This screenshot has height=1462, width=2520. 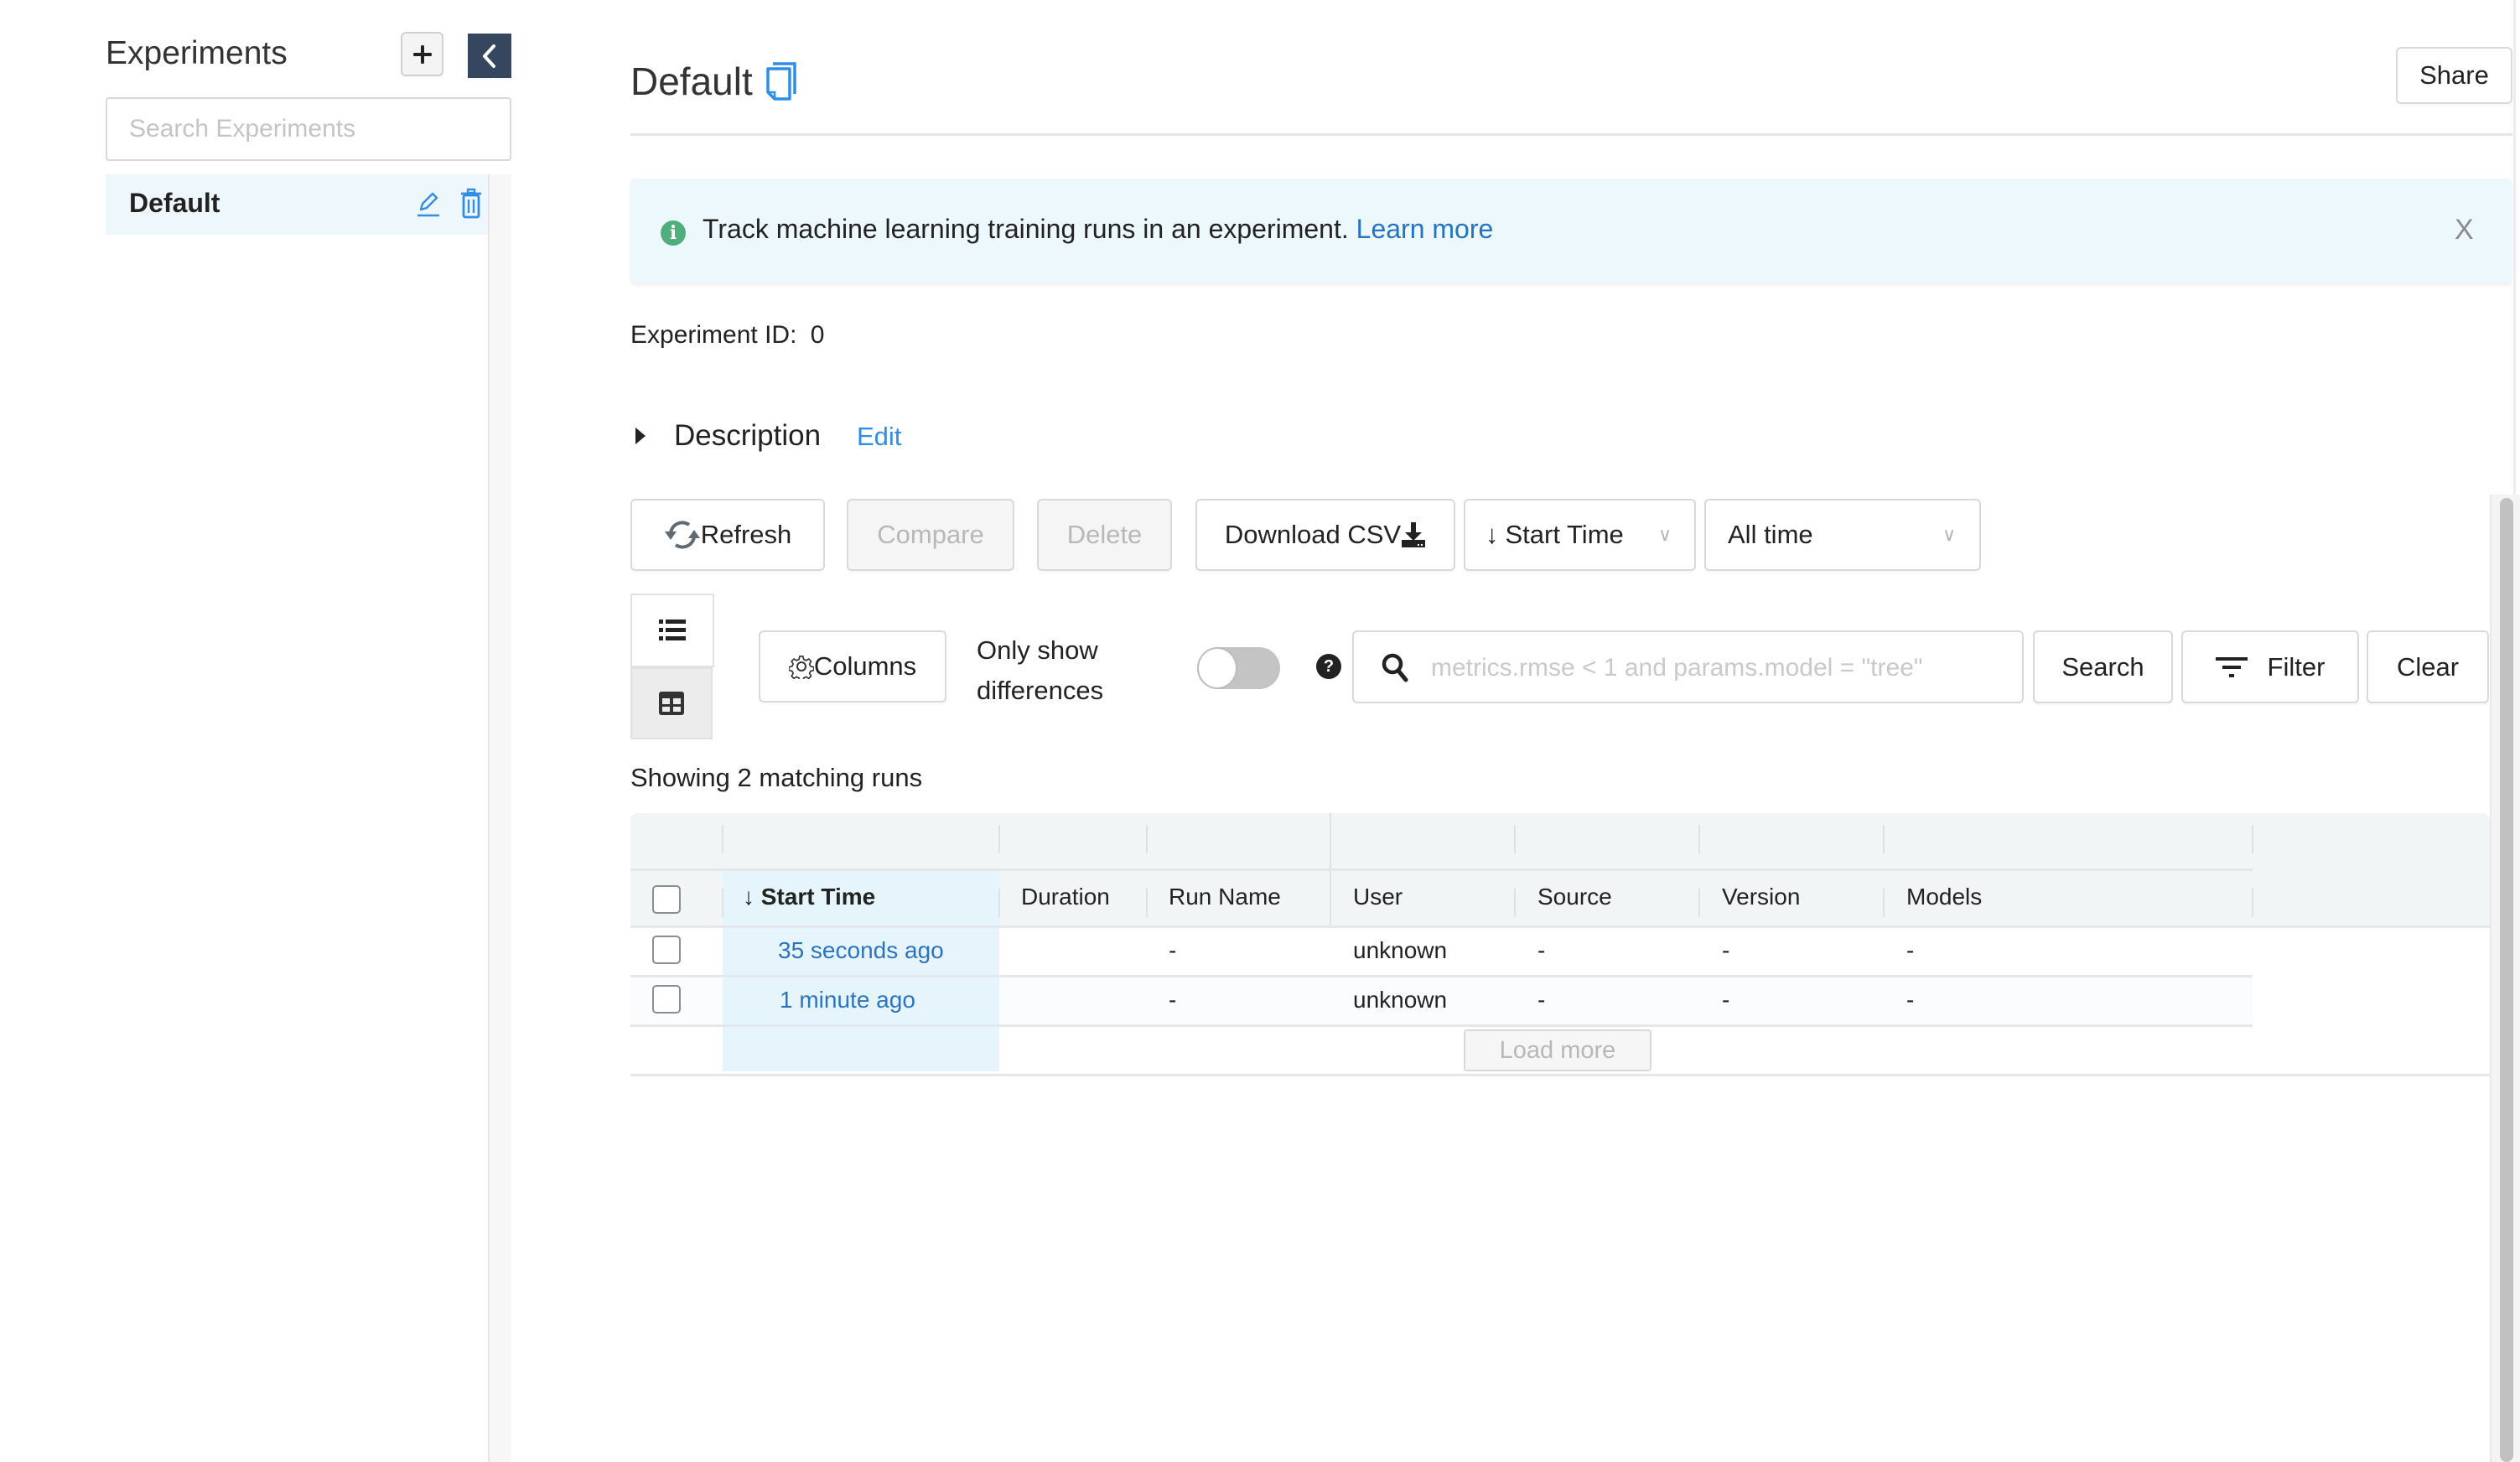 I want to click on columns-button: Columns, so click(x=852, y=666).